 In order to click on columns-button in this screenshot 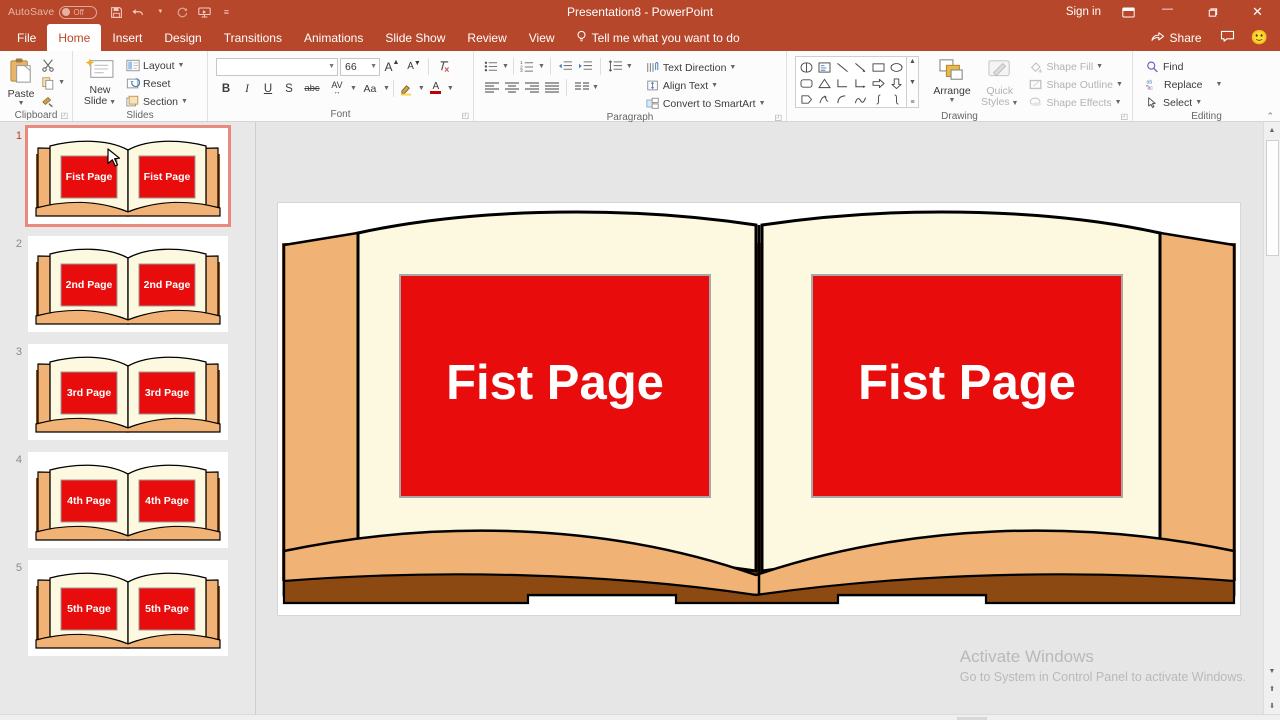, I will do `click(581, 87)`.